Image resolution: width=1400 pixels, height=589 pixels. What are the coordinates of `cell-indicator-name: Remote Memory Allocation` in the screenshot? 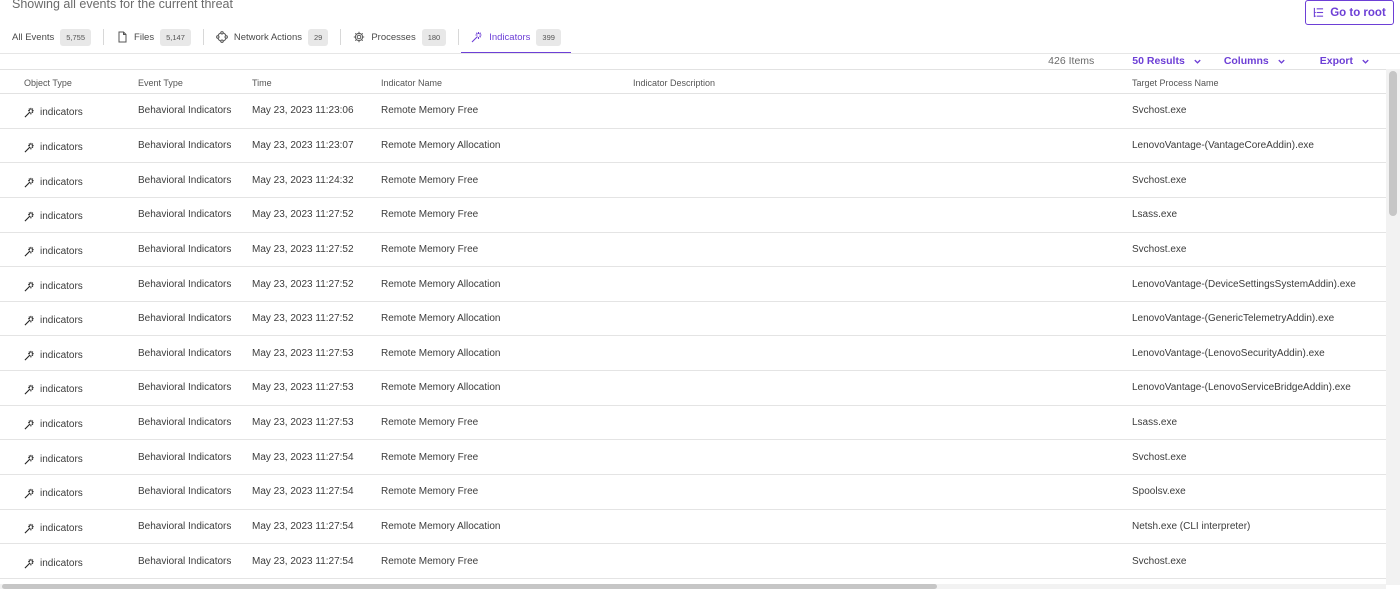 It's located at (441, 388).